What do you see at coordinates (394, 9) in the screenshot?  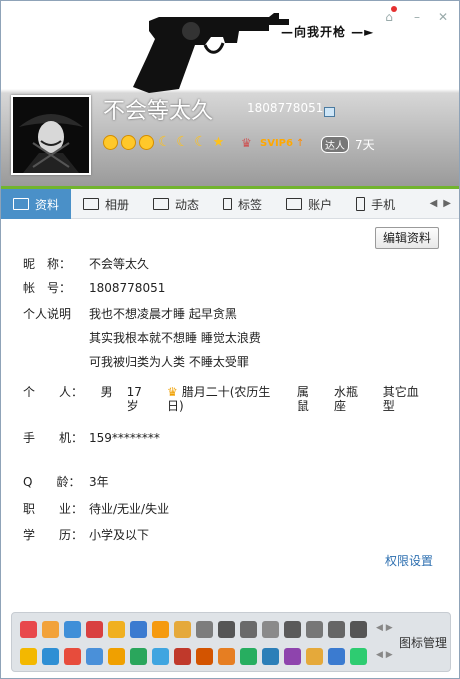 I see `notification-dot` at bounding box center [394, 9].